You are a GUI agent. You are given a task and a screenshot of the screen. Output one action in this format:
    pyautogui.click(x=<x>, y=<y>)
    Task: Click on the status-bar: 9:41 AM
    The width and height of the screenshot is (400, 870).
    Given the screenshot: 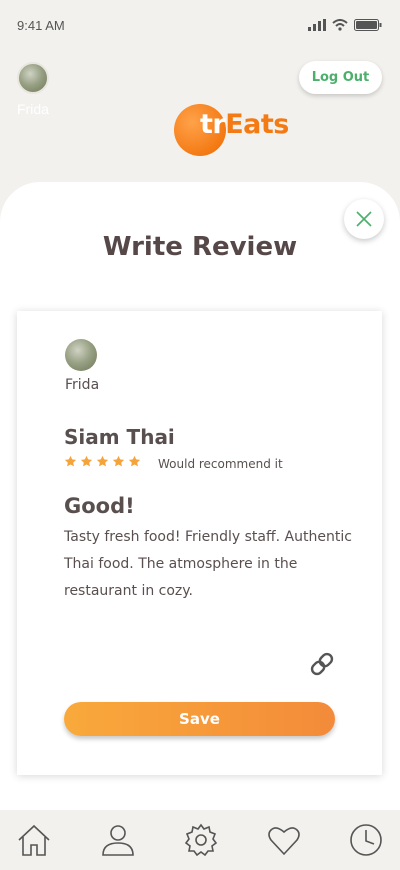 What is the action you would take?
    pyautogui.click(x=200, y=26)
    